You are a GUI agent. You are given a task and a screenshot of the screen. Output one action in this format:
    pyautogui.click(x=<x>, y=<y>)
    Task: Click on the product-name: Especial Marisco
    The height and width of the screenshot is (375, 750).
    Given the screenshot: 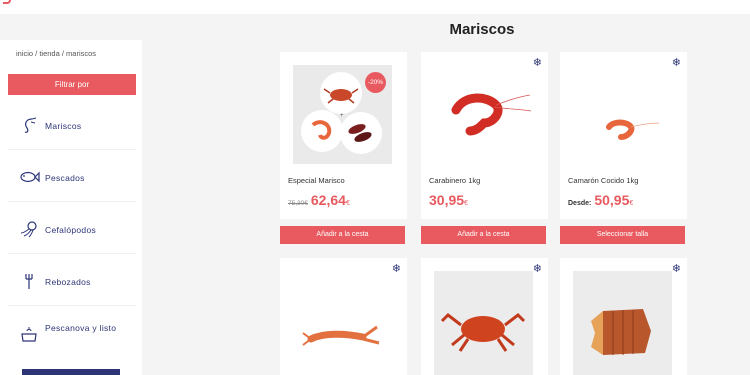 What is the action you would take?
    pyautogui.click(x=316, y=180)
    